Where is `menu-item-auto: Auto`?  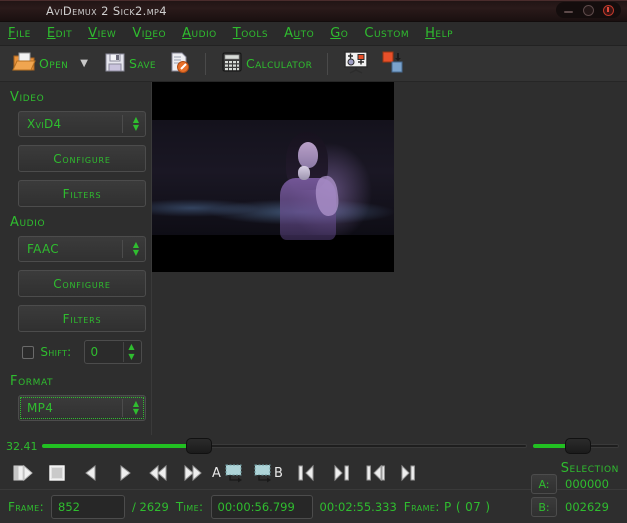 menu-item-auto: Auto is located at coordinates (299, 33).